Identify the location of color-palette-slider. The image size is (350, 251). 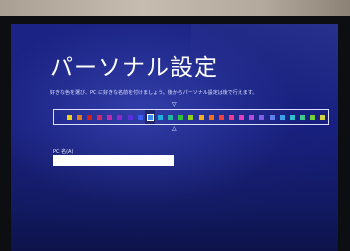
(191, 117).